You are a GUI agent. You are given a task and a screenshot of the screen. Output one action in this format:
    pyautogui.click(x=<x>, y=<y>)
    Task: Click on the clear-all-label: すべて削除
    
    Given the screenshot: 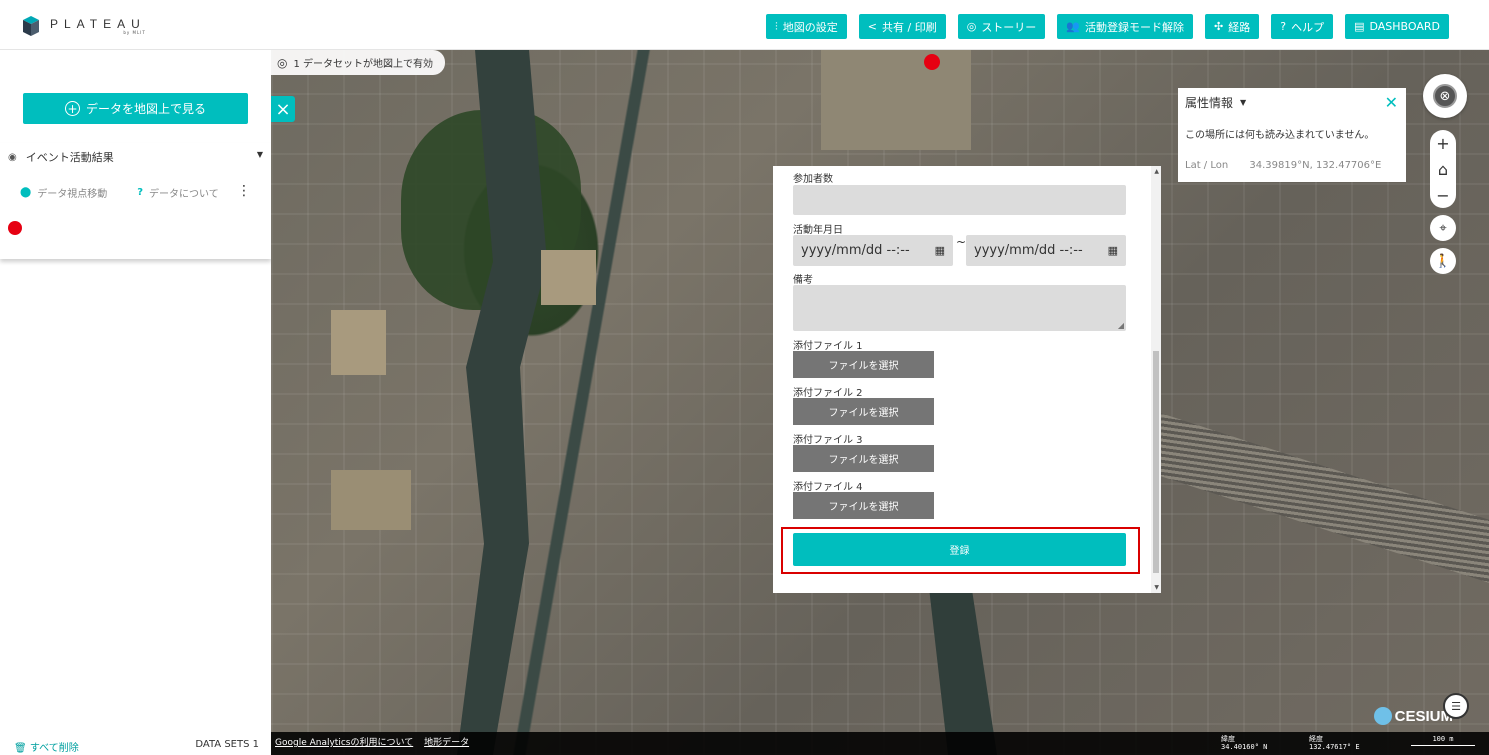 What is the action you would take?
    pyautogui.click(x=54, y=748)
    